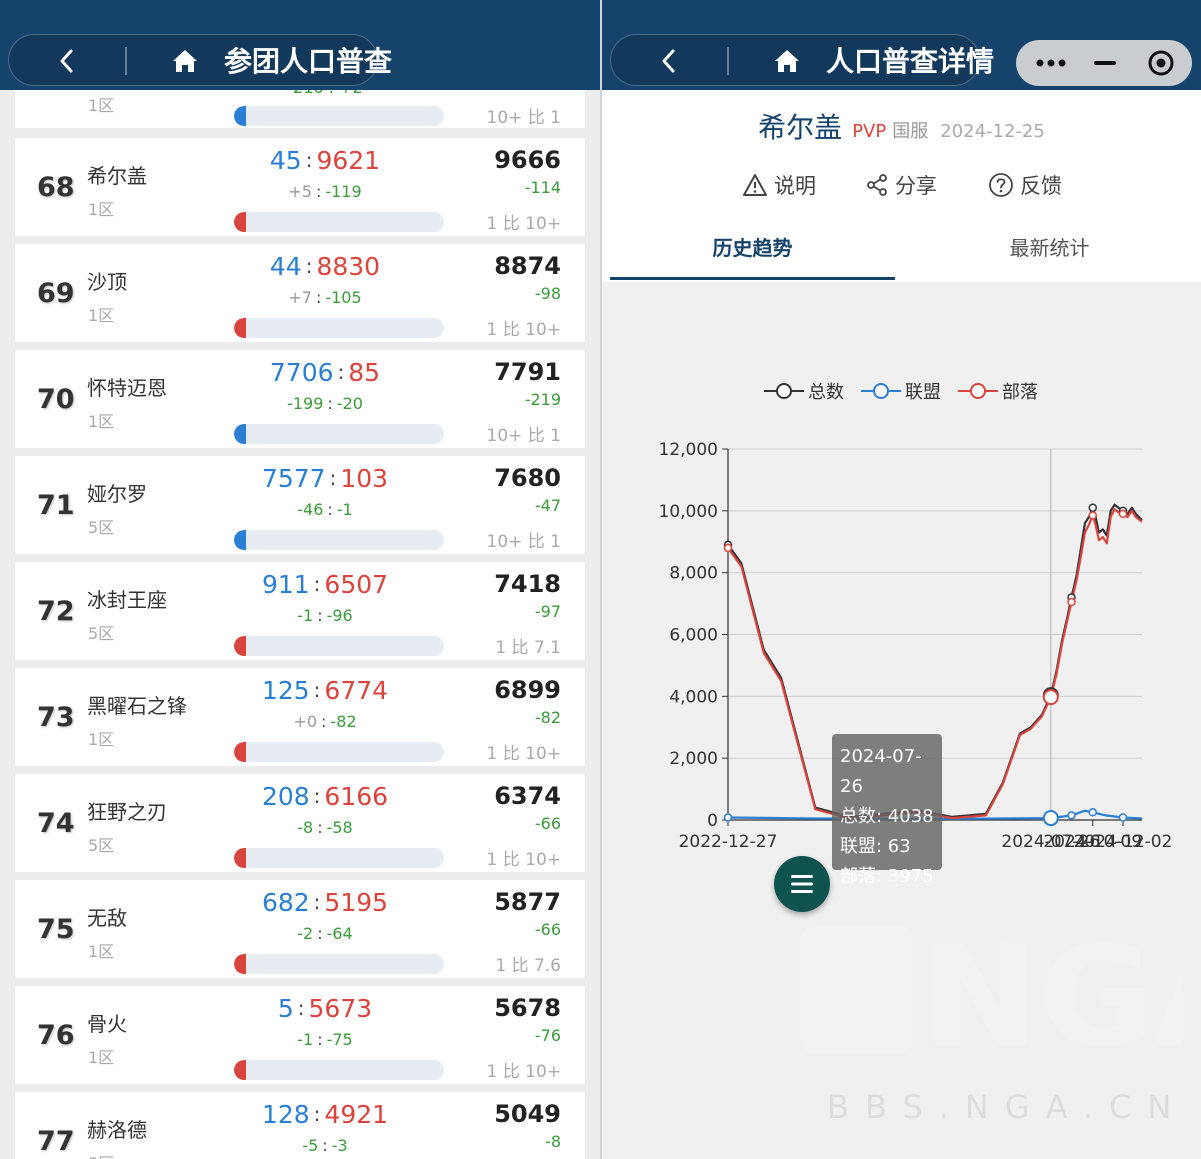 Image resolution: width=1201 pixels, height=1159 pixels. Describe the element at coordinates (300, 191) in the screenshot. I see `alliance-delta: +5` at that location.